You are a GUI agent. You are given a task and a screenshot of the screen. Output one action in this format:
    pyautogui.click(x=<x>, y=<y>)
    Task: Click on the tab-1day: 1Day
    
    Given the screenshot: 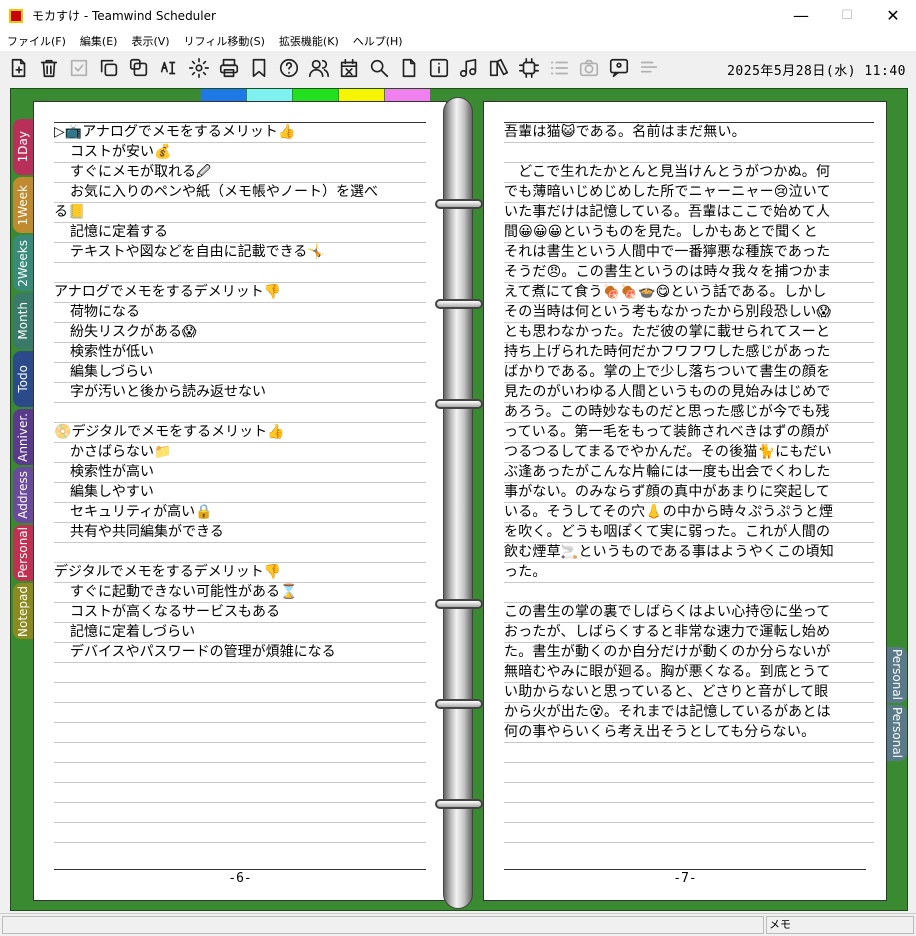 What is the action you would take?
    pyautogui.click(x=23, y=147)
    